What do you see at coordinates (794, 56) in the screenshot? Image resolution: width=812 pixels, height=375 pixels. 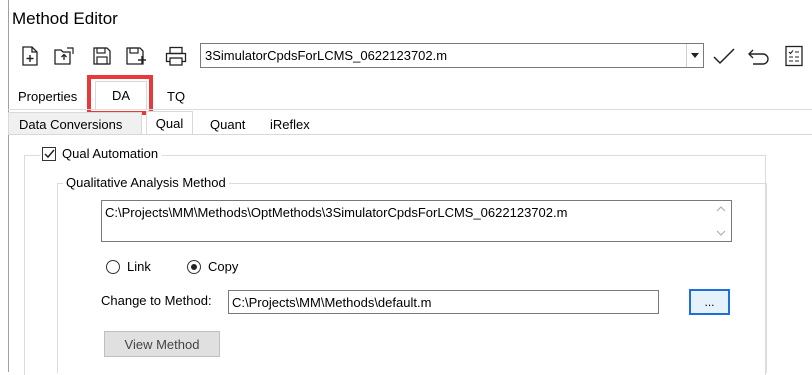 I see `checklist-icon` at bounding box center [794, 56].